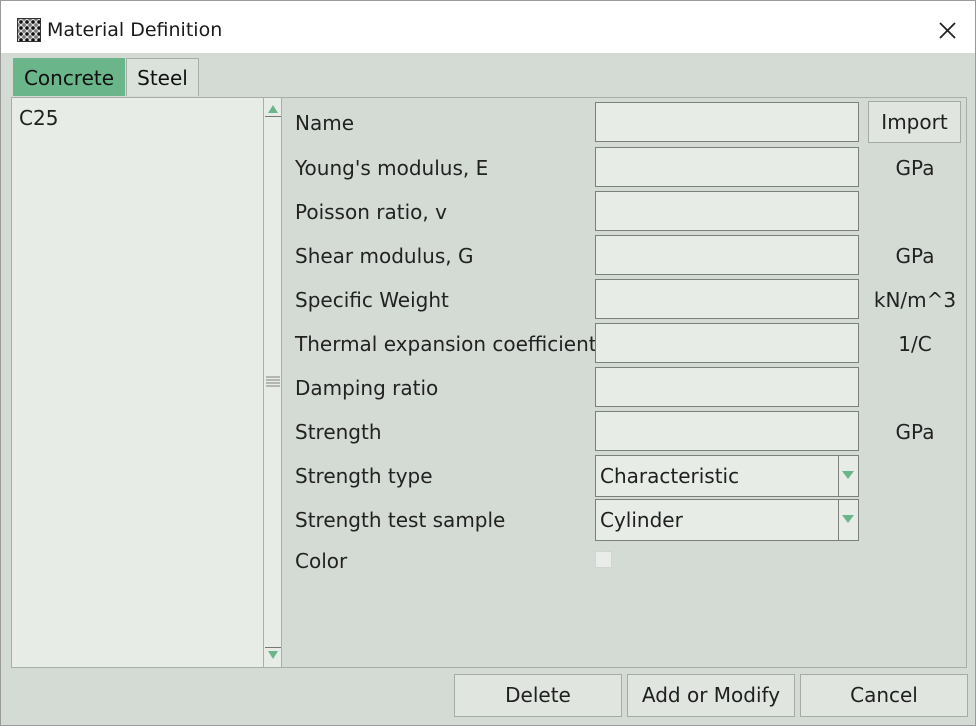 The height and width of the screenshot is (726, 976). What do you see at coordinates (384, 256) in the screenshot?
I see `shear-modulus-label: Shear modulus, G` at bounding box center [384, 256].